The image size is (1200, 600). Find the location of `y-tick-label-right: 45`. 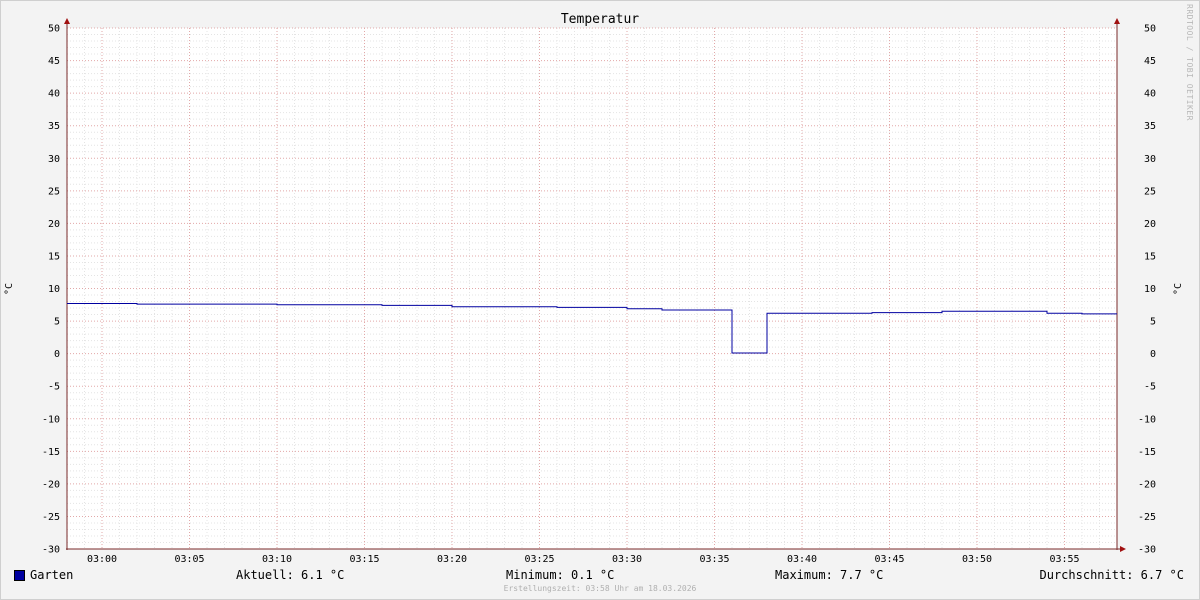

y-tick-label-right: 45 is located at coordinates (1150, 61).